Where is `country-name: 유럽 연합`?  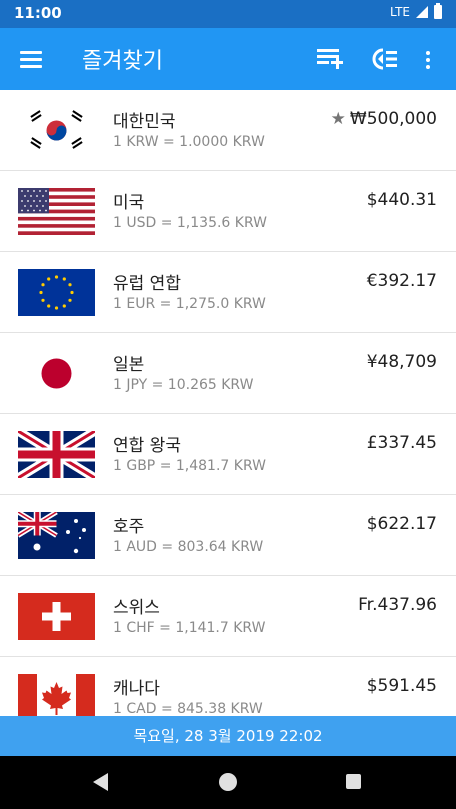 country-name: 유럽 연합 is located at coordinates (147, 284).